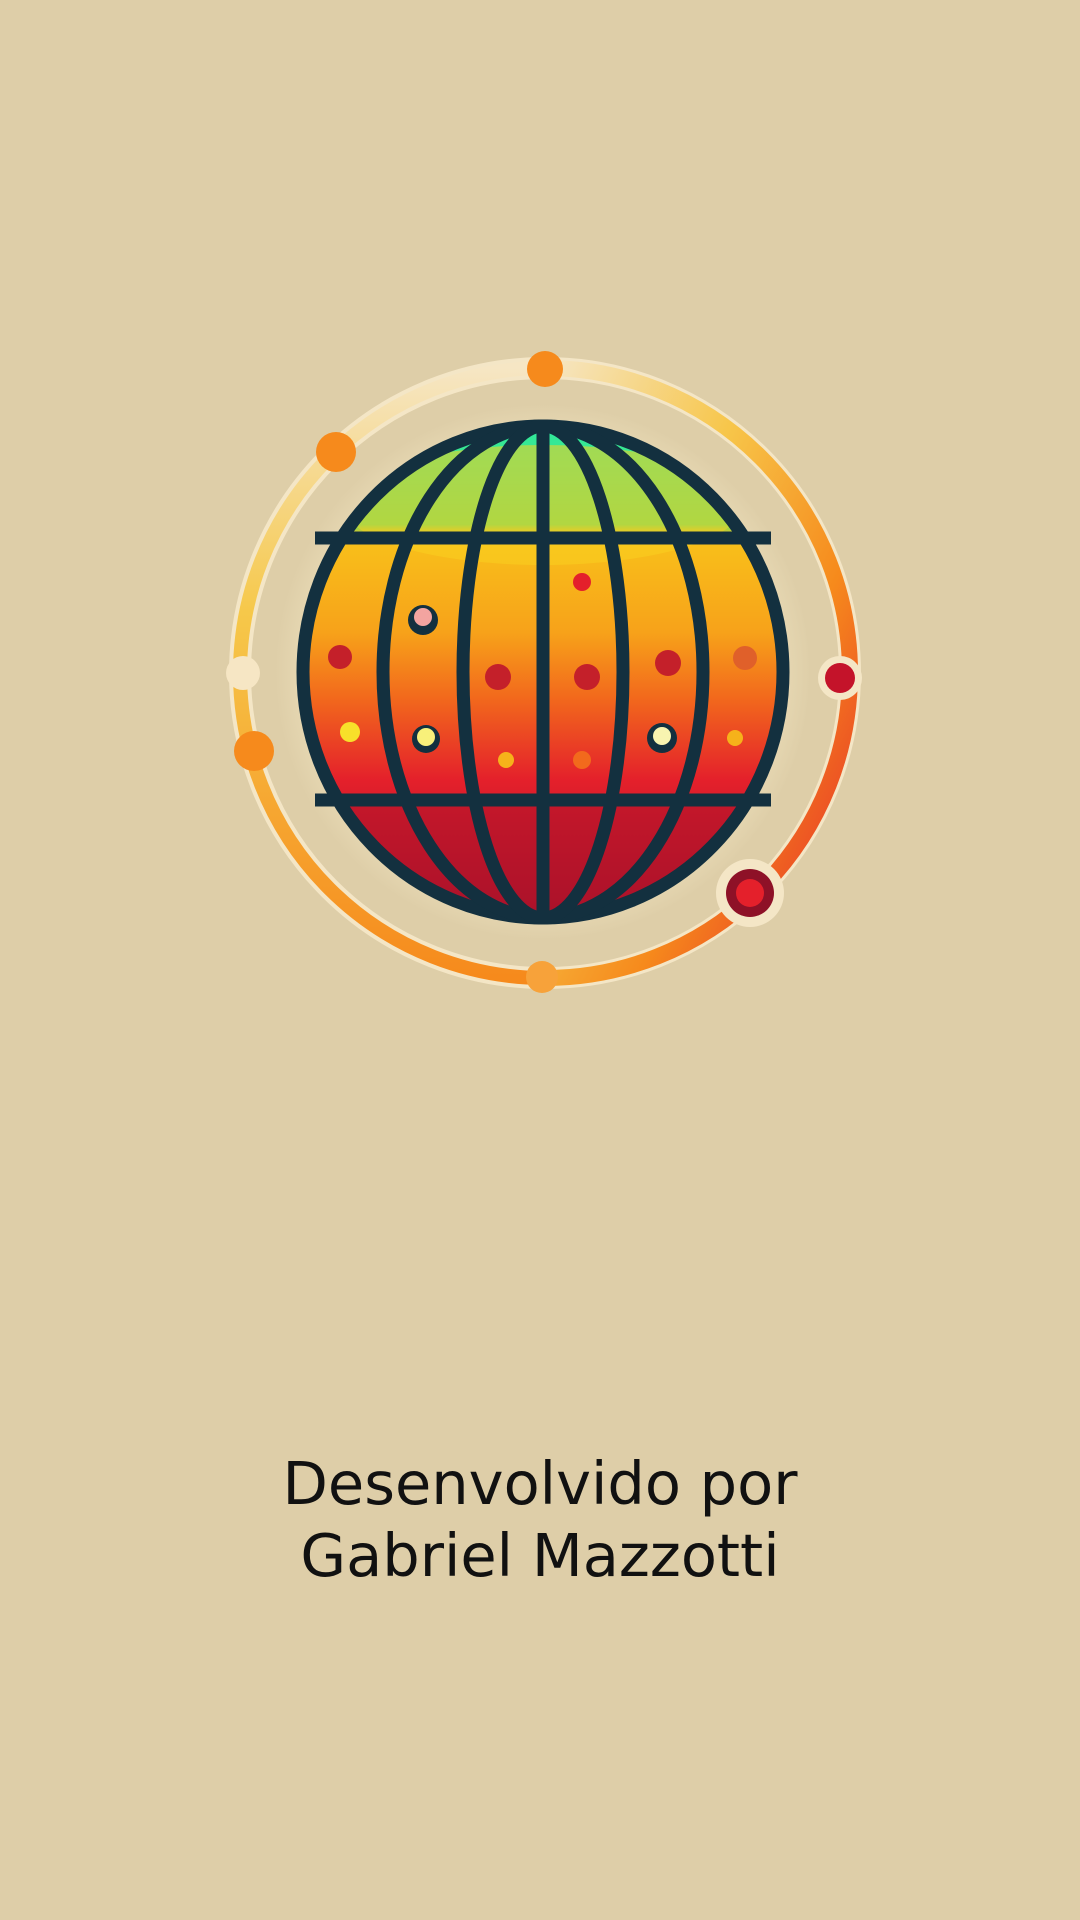  What do you see at coordinates (540, 1520) in the screenshot?
I see `developer-credit: Desenvolvido por Gabriel Mazzotti` at bounding box center [540, 1520].